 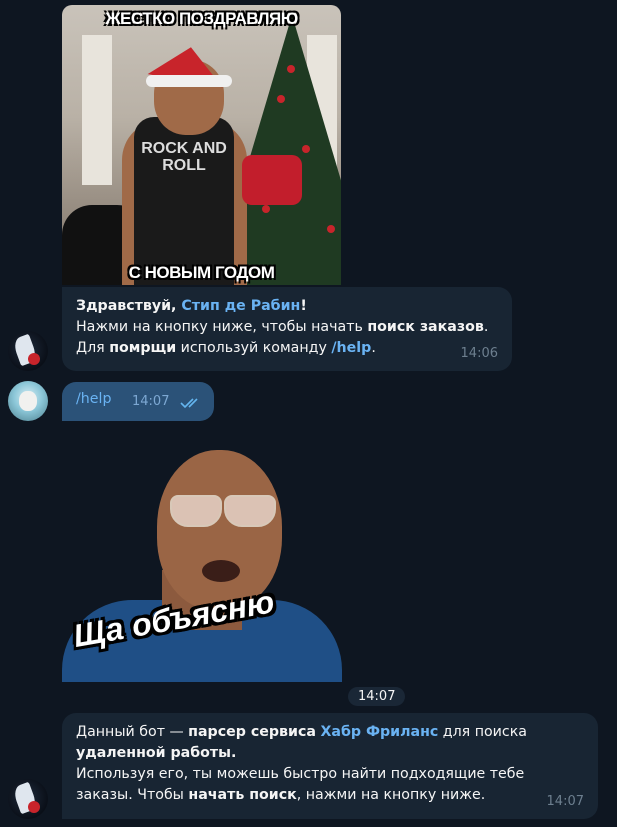 What do you see at coordinates (97, 110) in the screenshot?
I see `window-decoration` at bounding box center [97, 110].